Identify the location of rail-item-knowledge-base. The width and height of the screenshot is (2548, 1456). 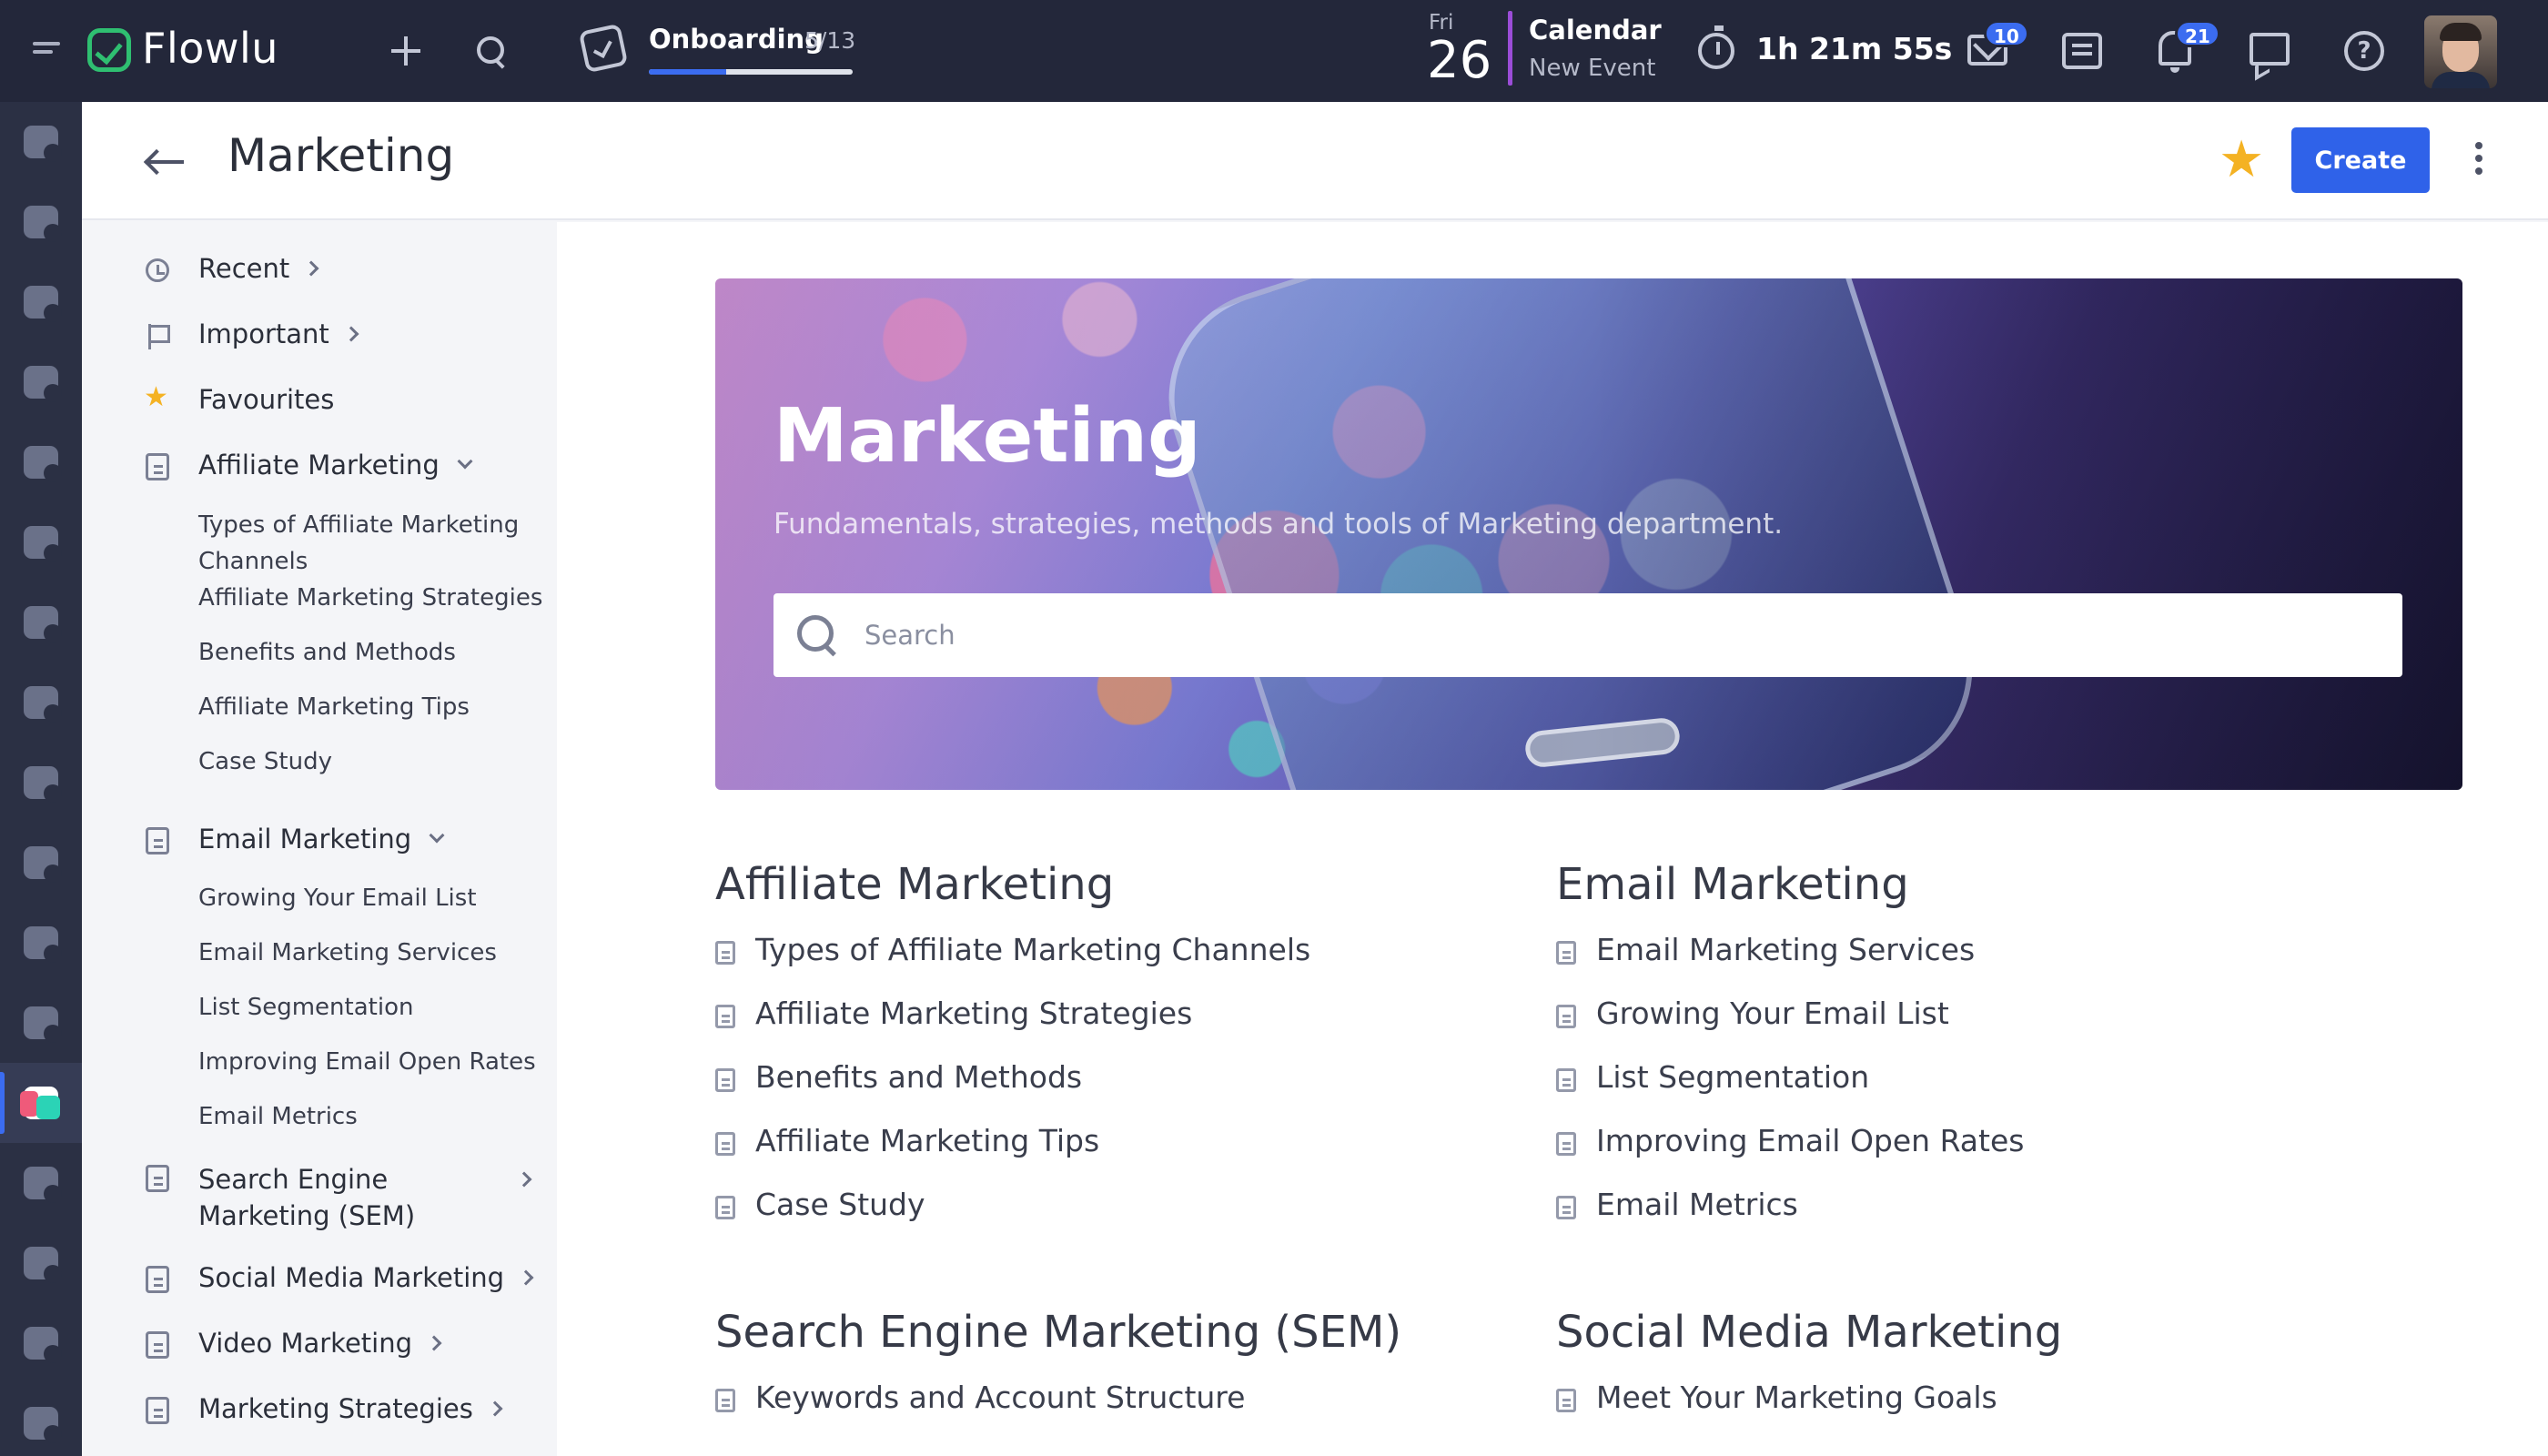
(41, 1103).